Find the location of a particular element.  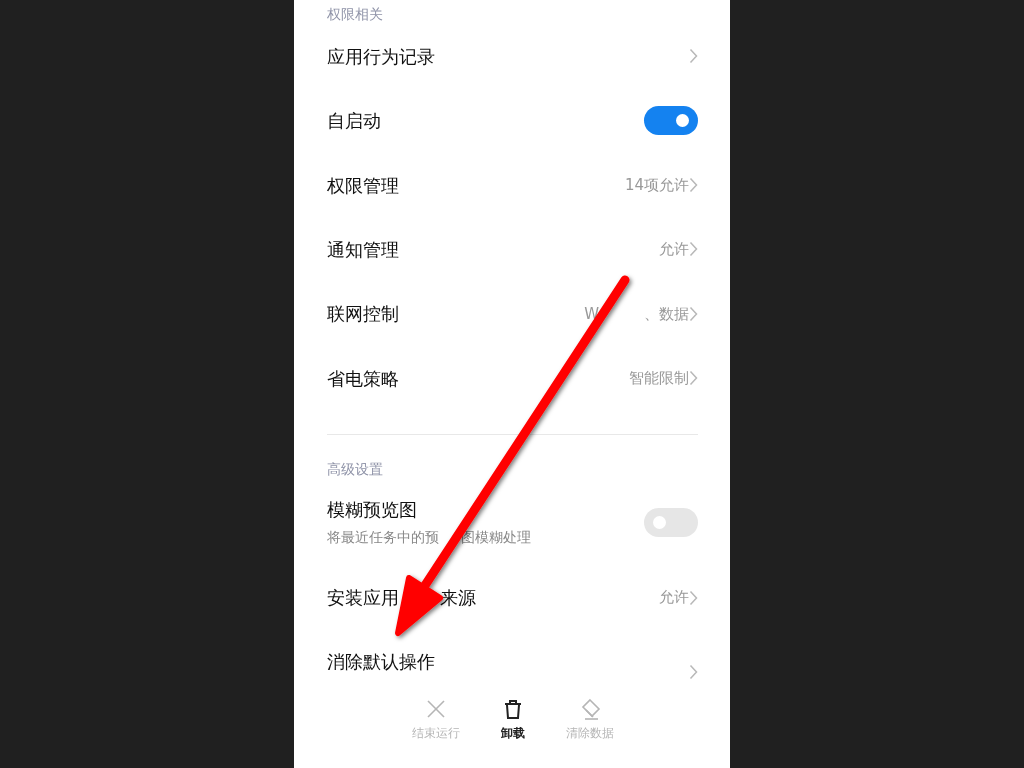

settings-row: 权限管理 14项允许 is located at coordinates (512, 185).